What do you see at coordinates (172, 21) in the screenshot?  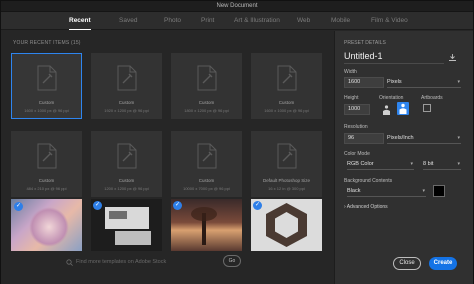 I see `tab-photo: Photo` at bounding box center [172, 21].